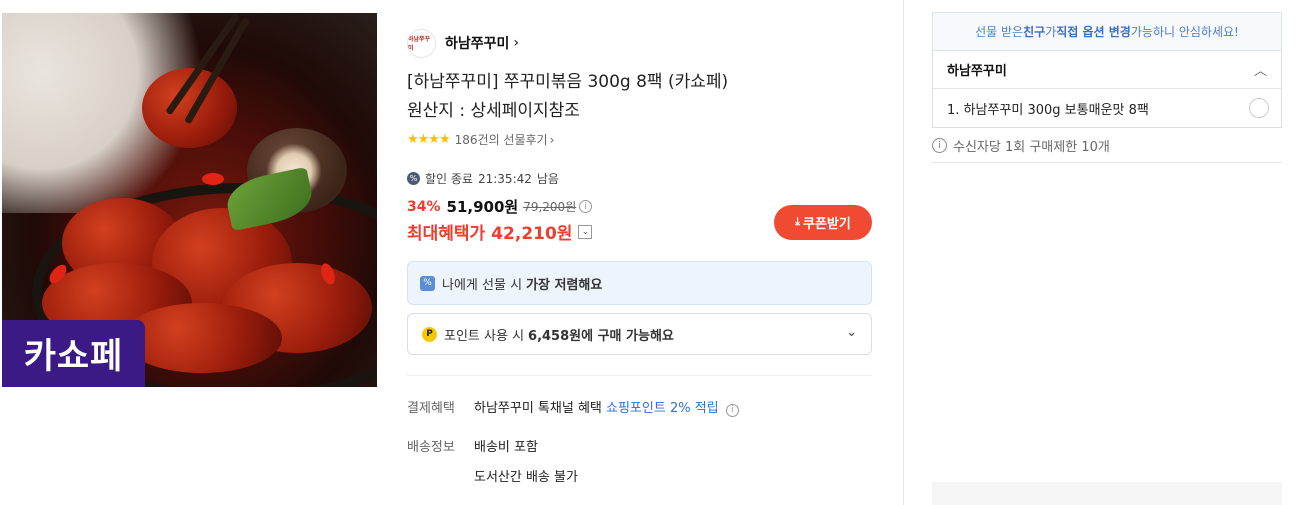  I want to click on option-item: 1. 하남쭈꾸미 300g 보통매운맛 8팩, so click(1107, 108).